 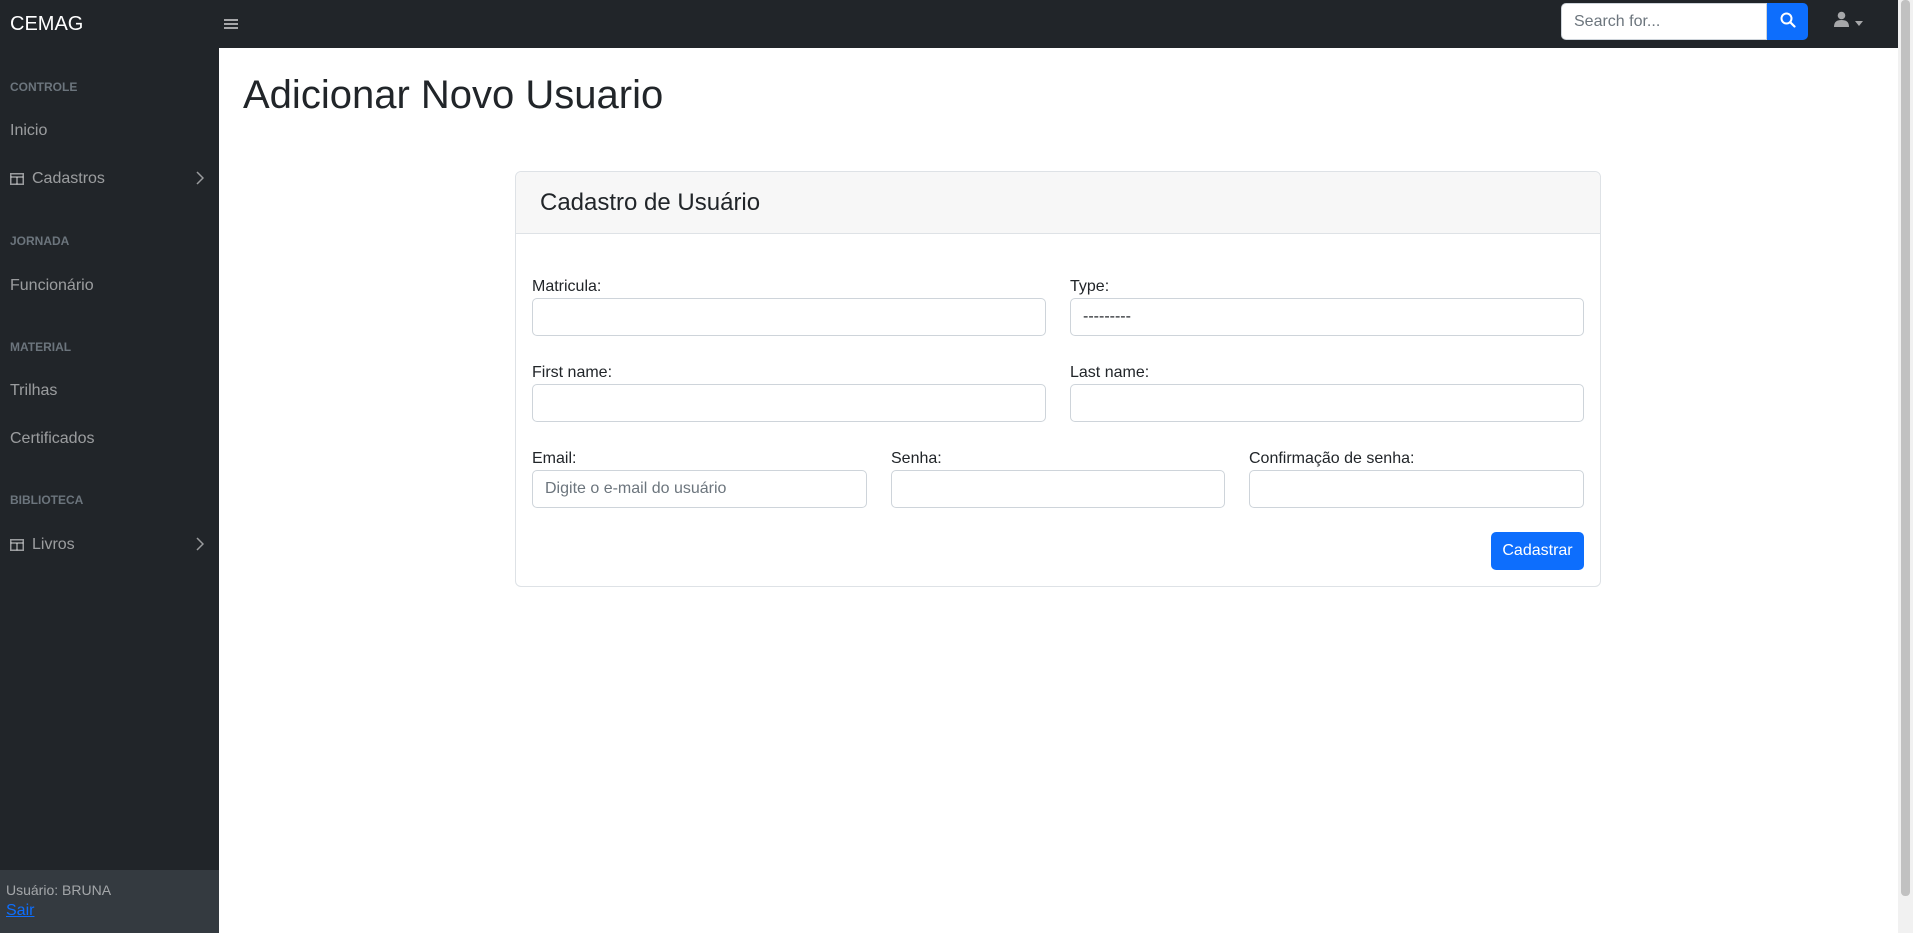 I want to click on password-input, so click(x=1058, y=489).